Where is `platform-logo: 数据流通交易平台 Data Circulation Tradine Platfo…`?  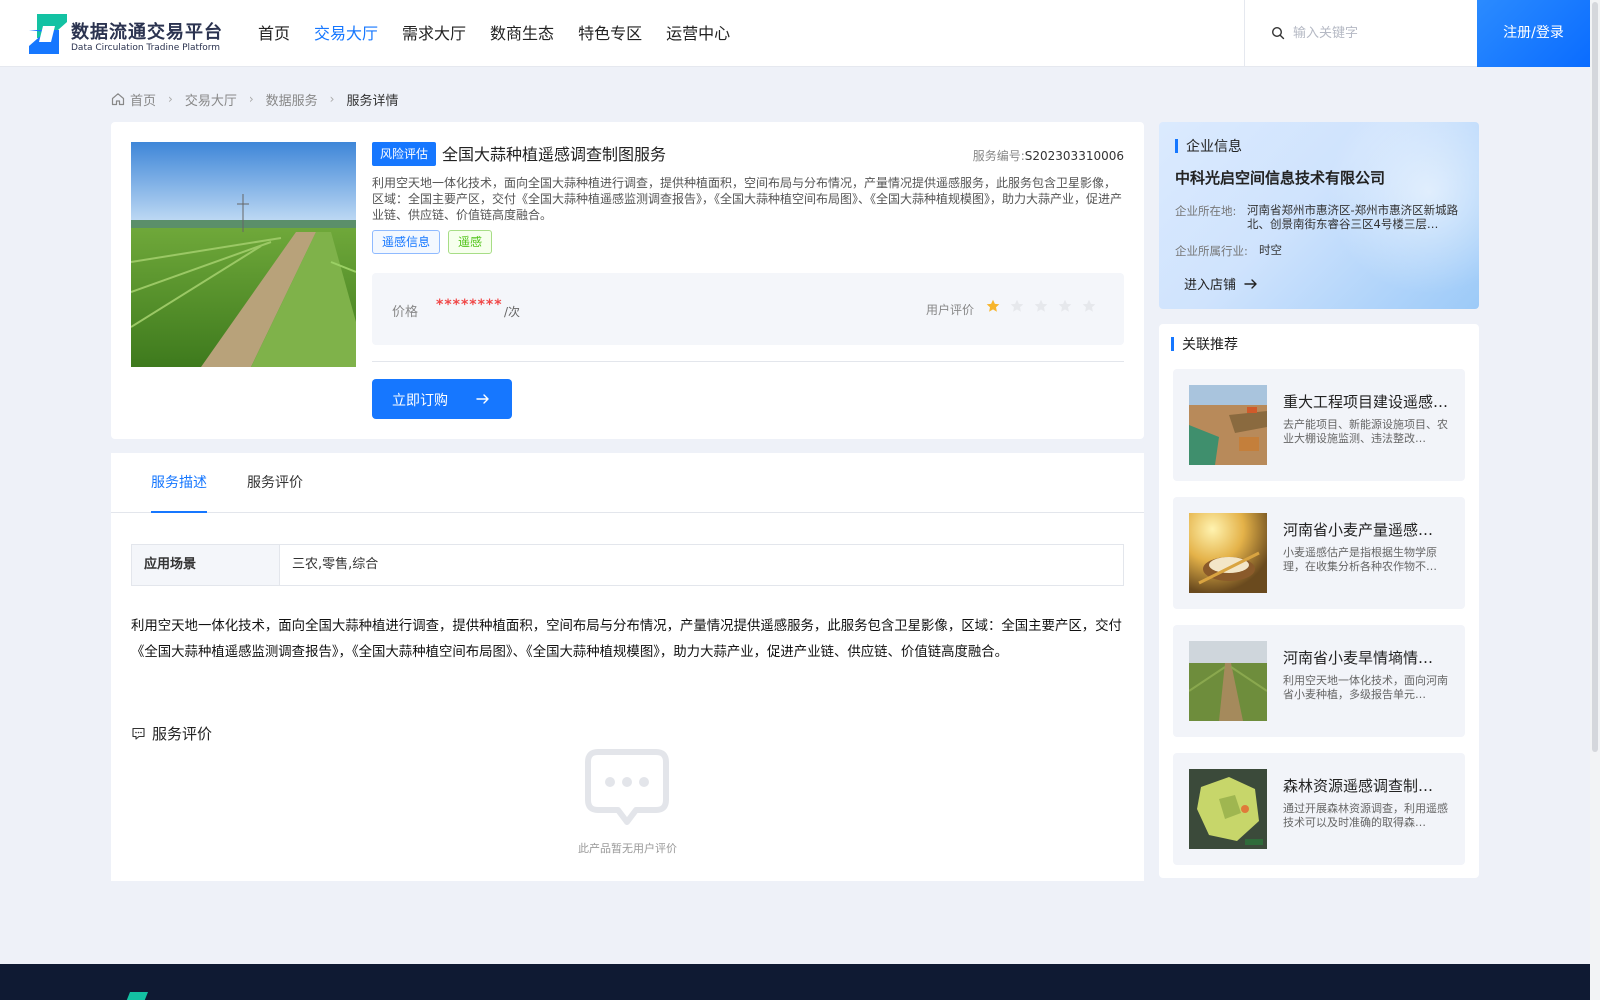
platform-logo: 数据流通交易平台 Data Circulation Tradine Platfo… is located at coordinates (129, 34).